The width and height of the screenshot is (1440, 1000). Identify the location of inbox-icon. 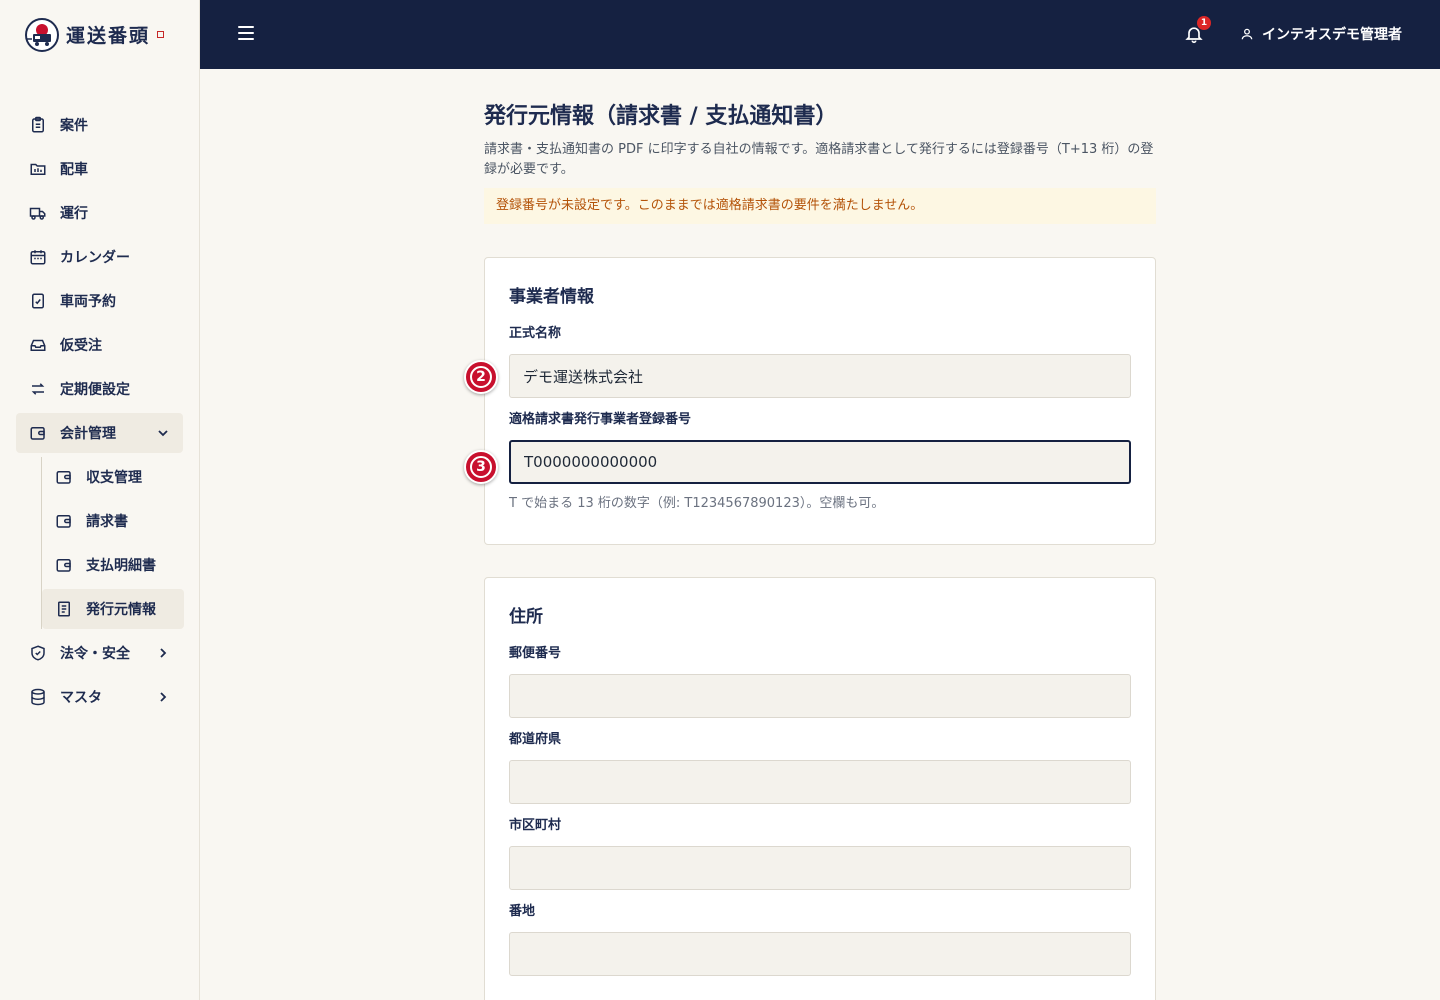
(38, 345).